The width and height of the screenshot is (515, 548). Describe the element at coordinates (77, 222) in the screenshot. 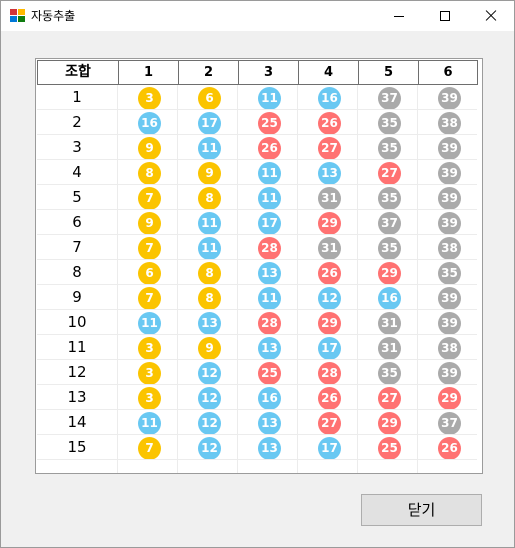

I see `row-number: 6` at that location.